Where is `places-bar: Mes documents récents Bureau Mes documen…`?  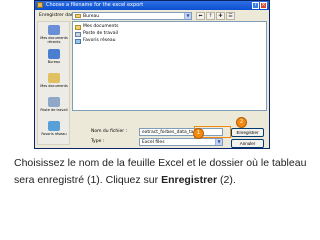 places-bar: Mes documents récents Bureau Mes documen… is located at coordinates (53, 83).